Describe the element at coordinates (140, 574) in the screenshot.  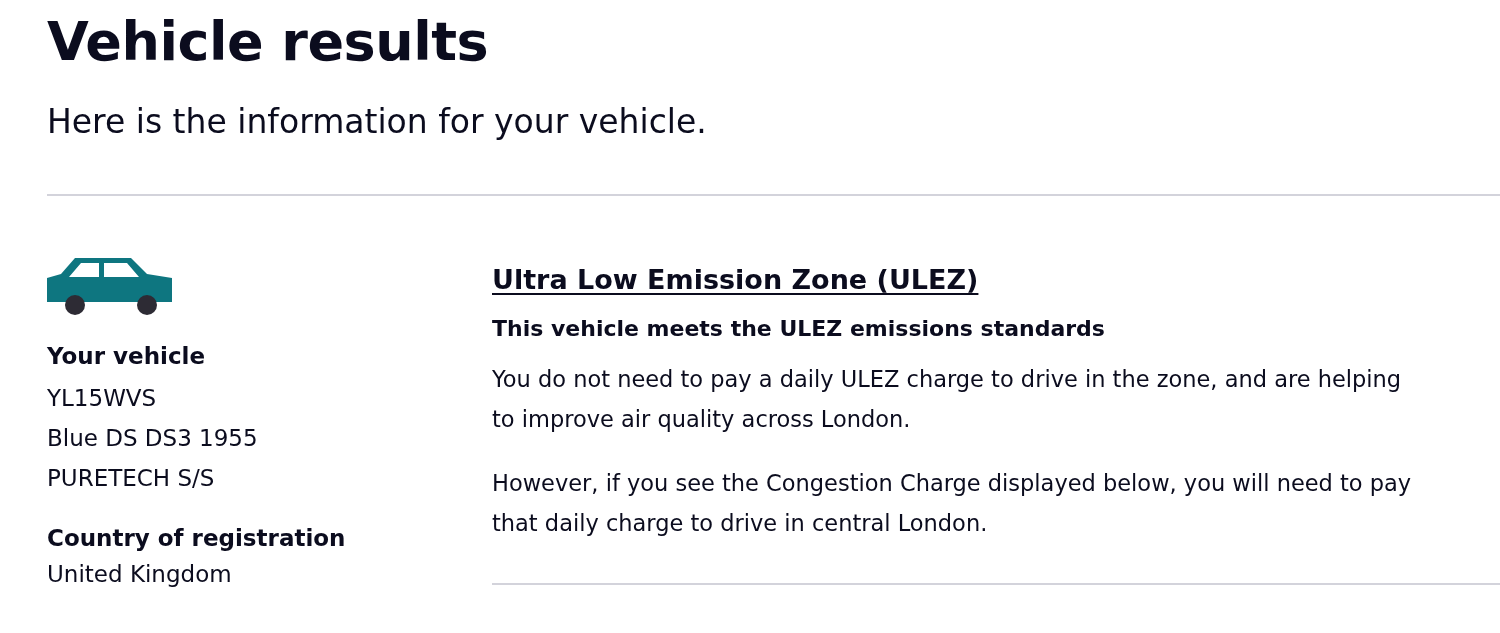
I see `country-value: United Kingdom` at that location.